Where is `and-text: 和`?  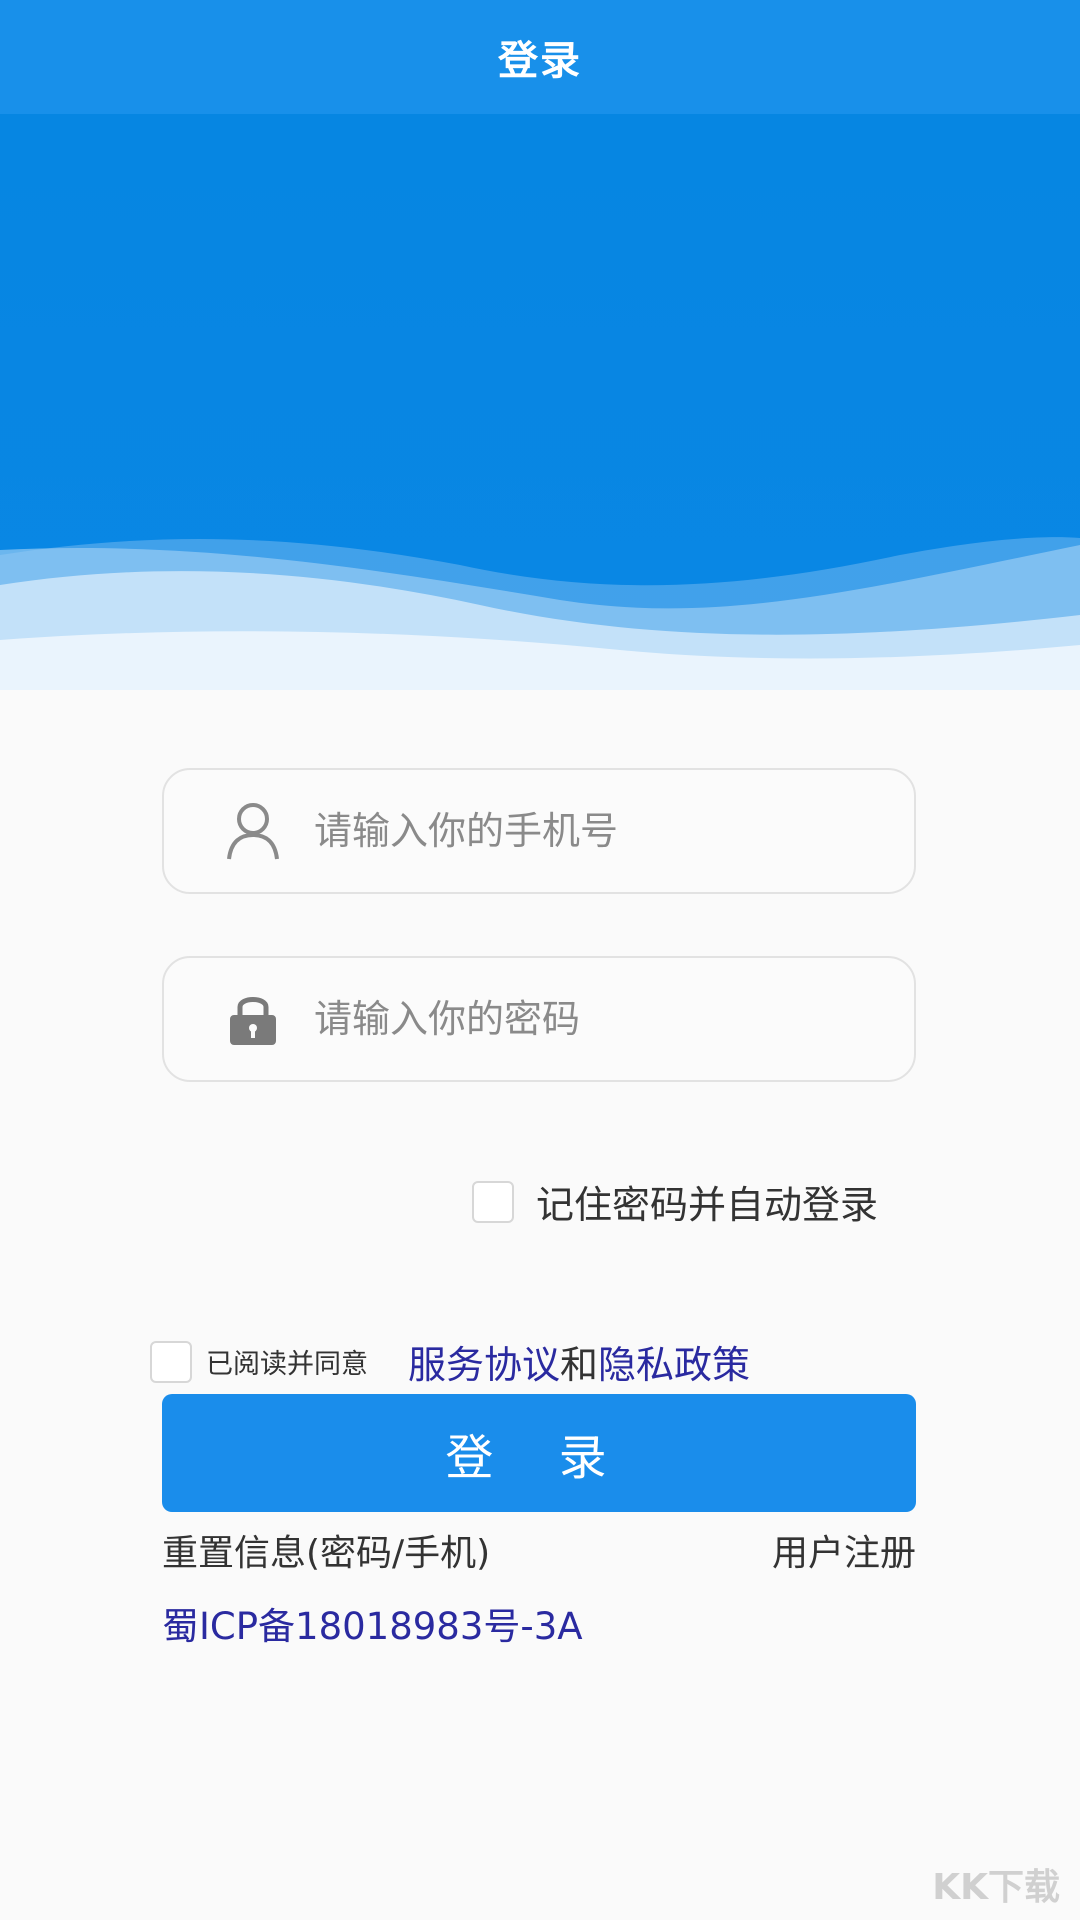 and-text: 和 is located at coordinates (579, 1365).